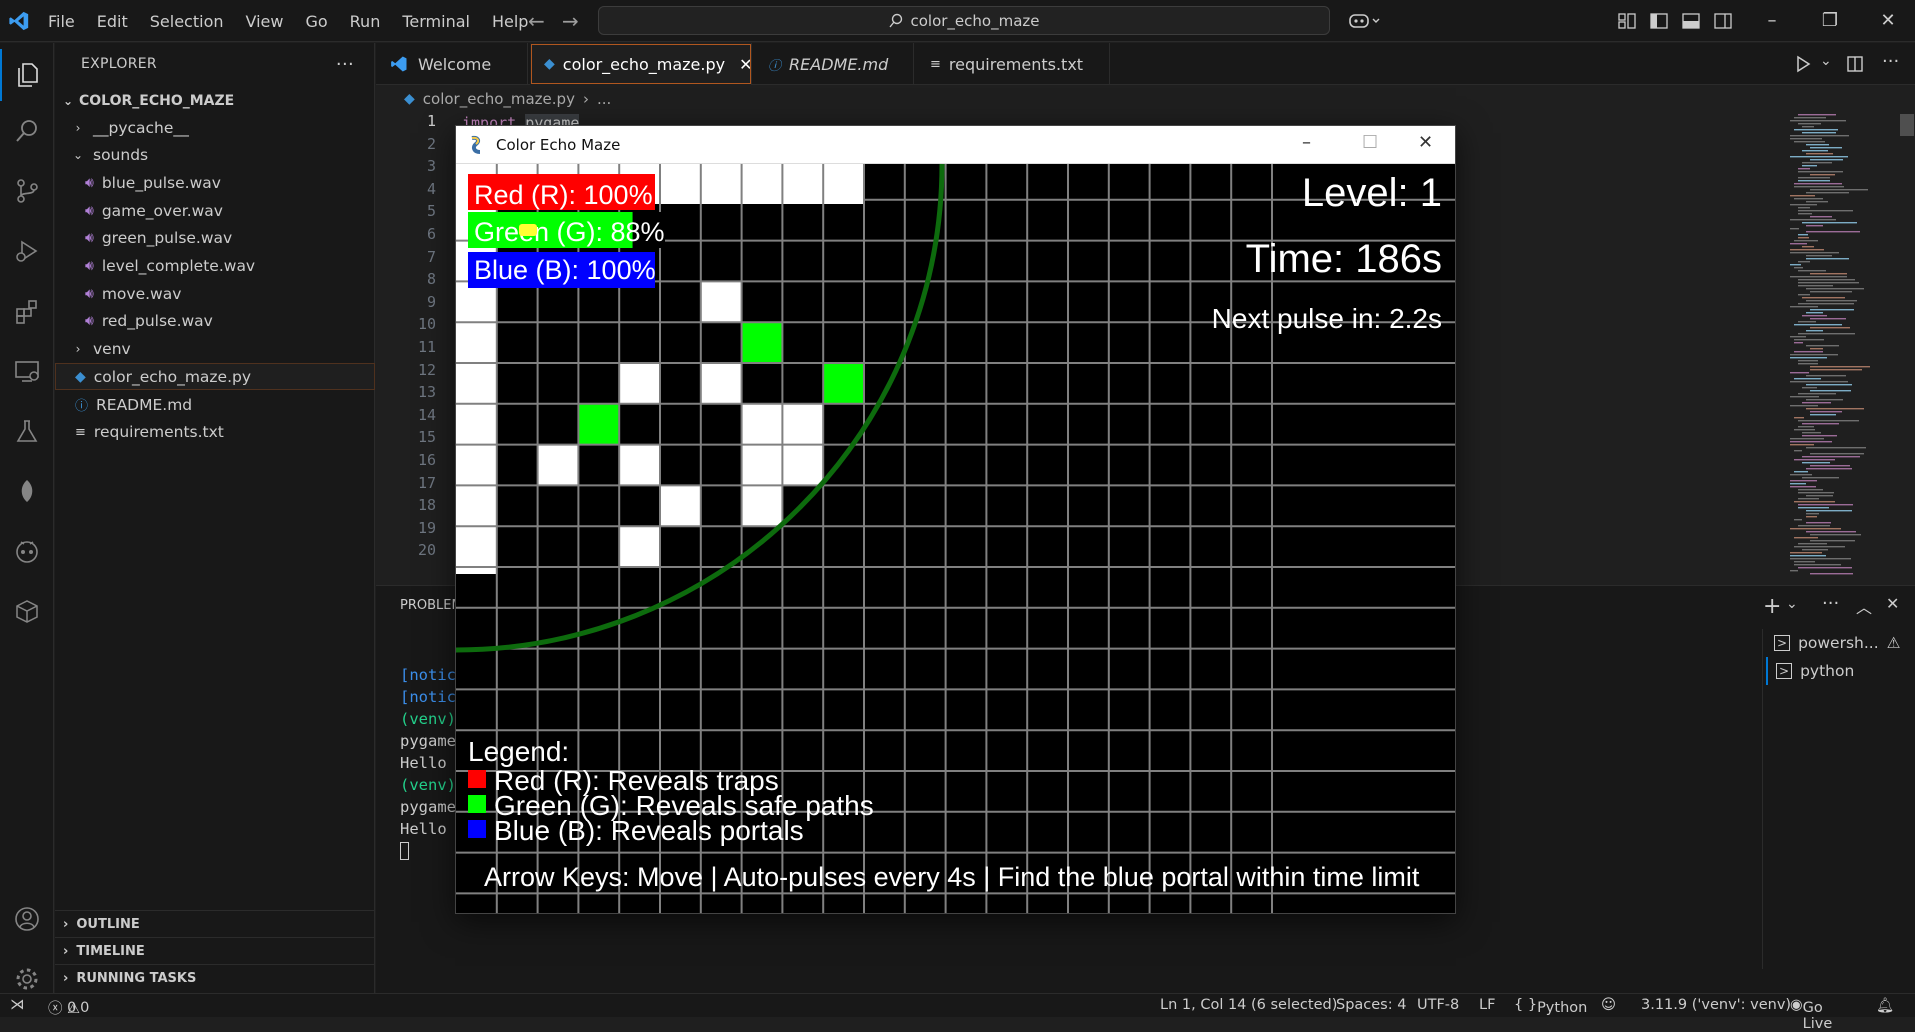  I want to click on minimize-button: –, so click(1772, 21).